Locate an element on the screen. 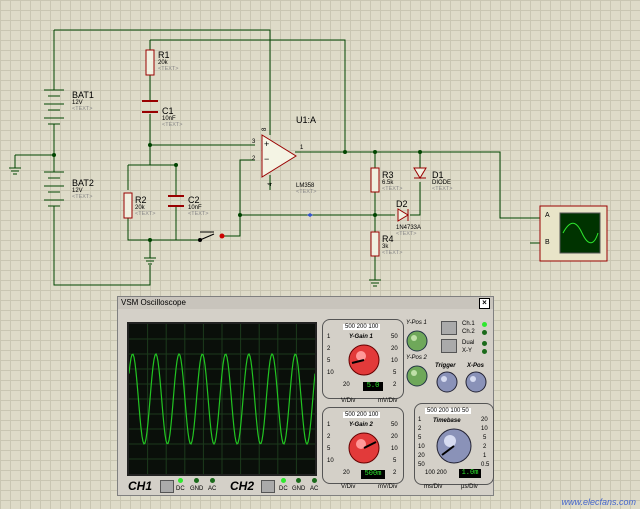  svg-text: 1 is located at coordinates (302, 148).